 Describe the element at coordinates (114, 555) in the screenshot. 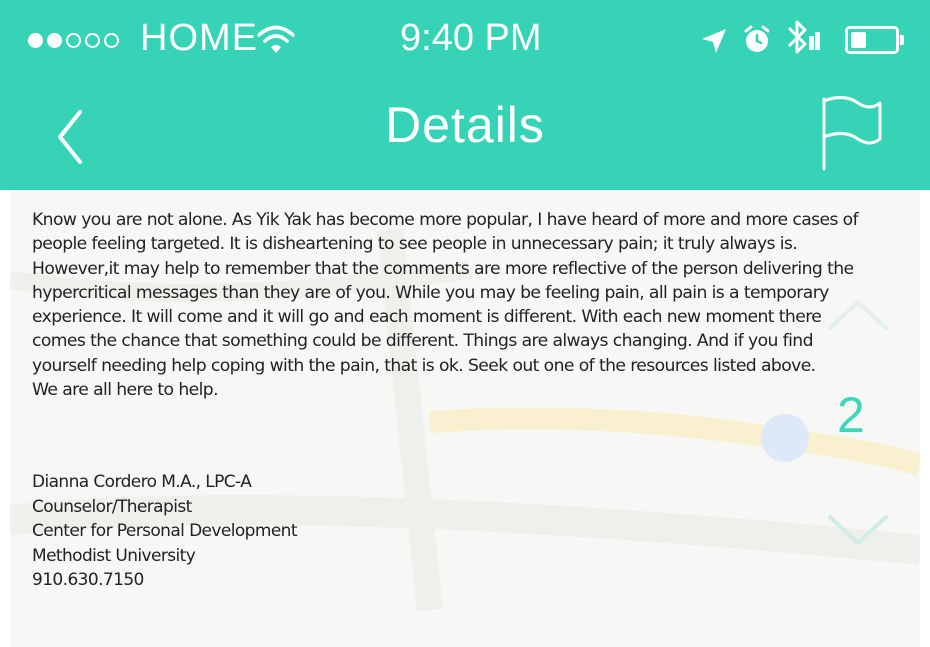

I see `signature-institution: Methodist University` at that location.